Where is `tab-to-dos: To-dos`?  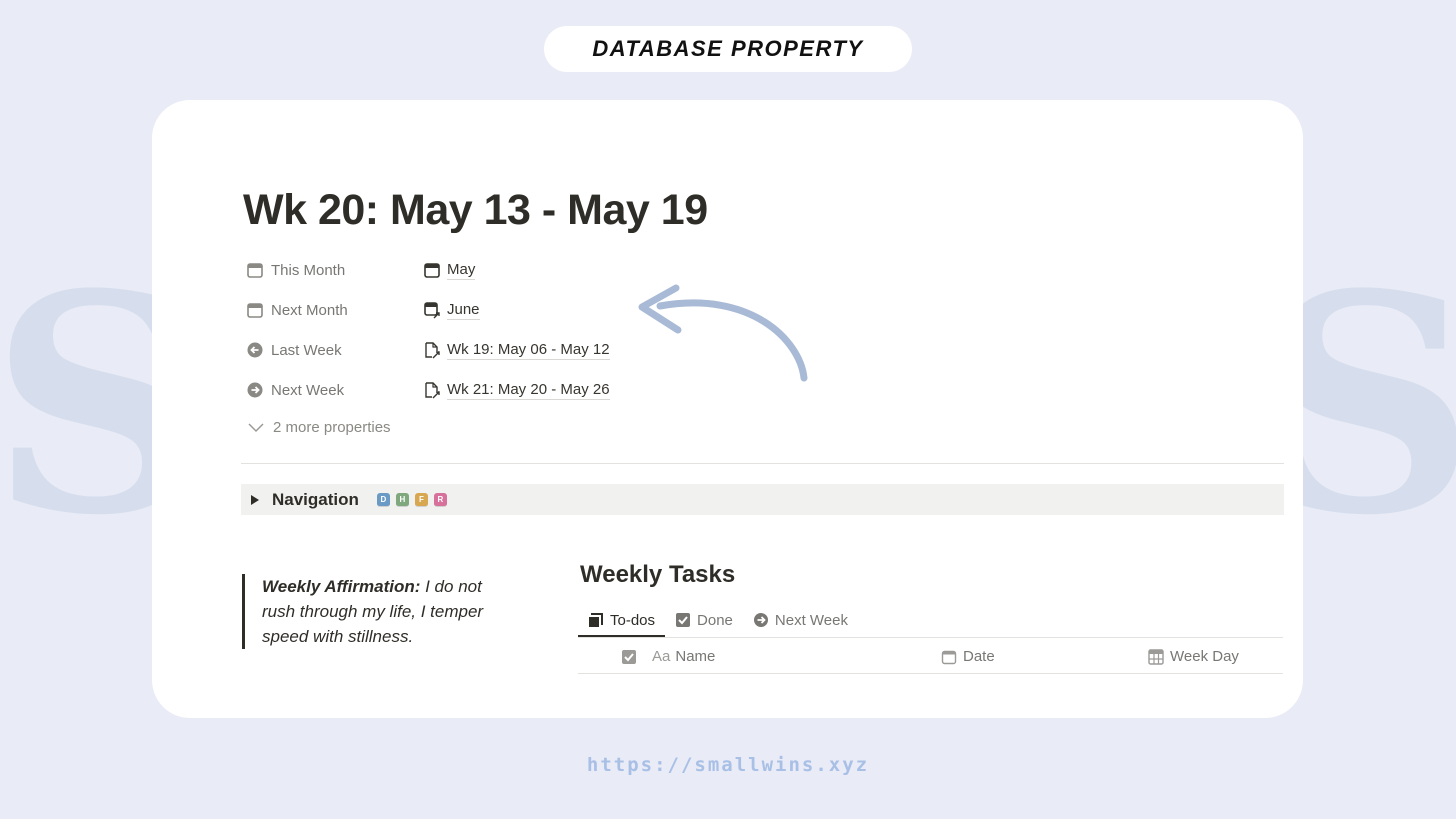 tab-to-dos: To-dos is located at coordinates (622, 621).